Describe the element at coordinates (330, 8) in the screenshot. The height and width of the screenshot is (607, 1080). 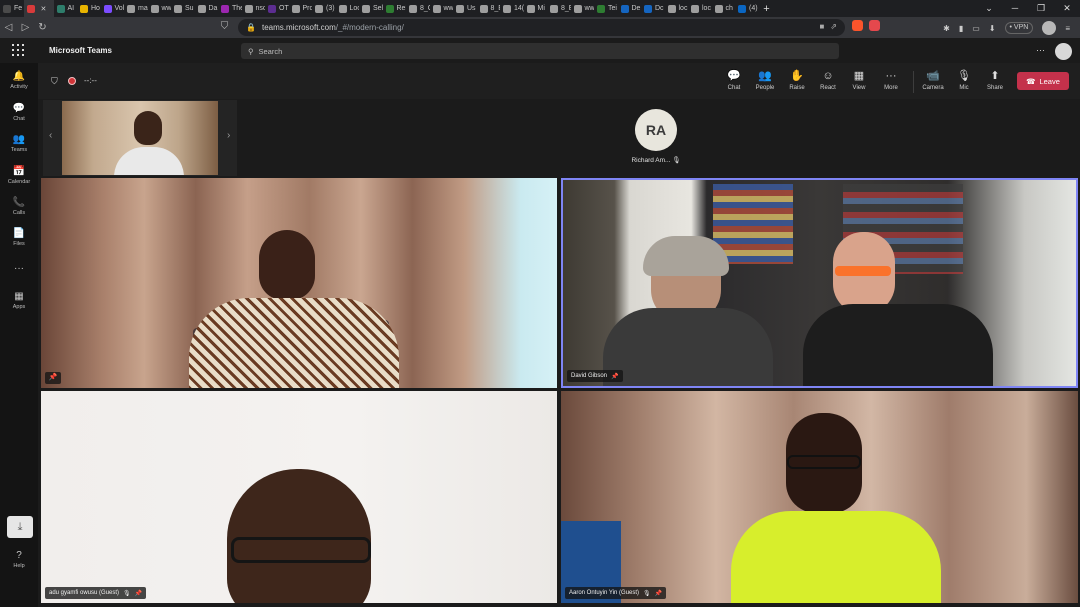
I see `tab-label: (3)` at that location.